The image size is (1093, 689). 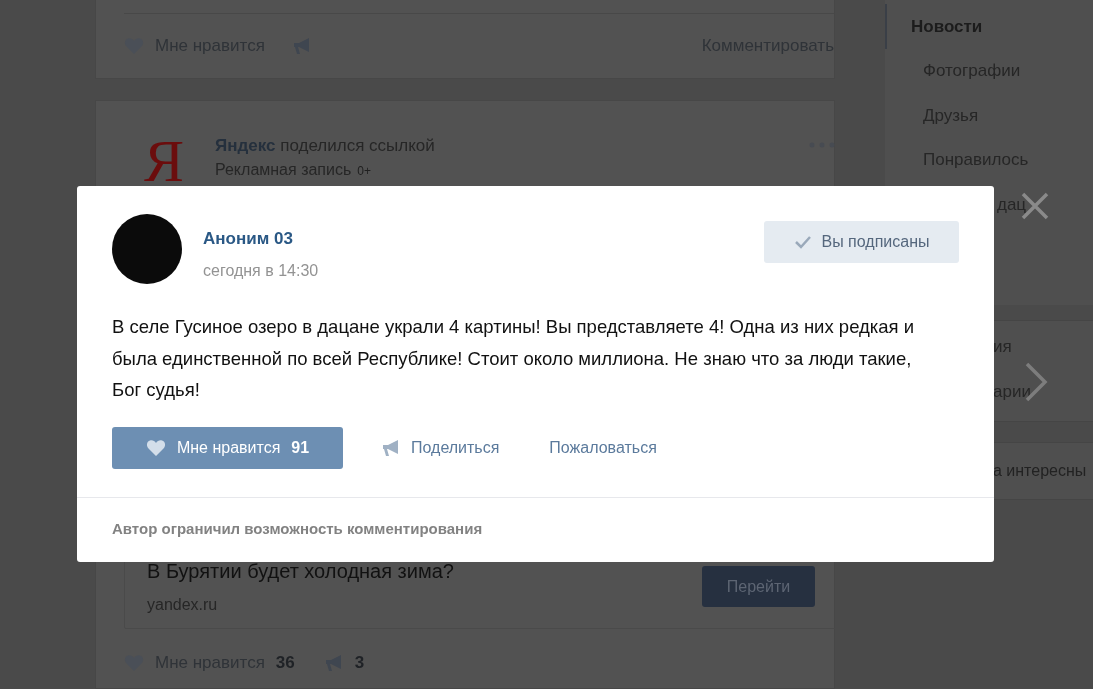 What do you see at coordinates (300, 571) in the screenshot?
I see `link-title: В Бурятии будет холодная зима?` at bounding box center [300, 571].